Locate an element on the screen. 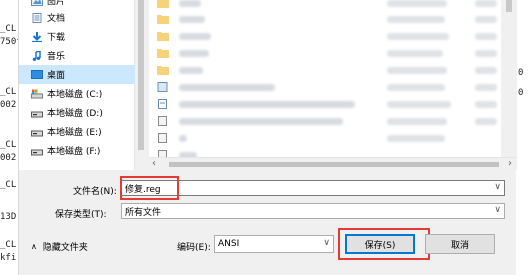 The width and height of the screenshot is (530, 275). nav-item-drive-d: 本地磁盘 (D:) is located at coordinates (77, 112).